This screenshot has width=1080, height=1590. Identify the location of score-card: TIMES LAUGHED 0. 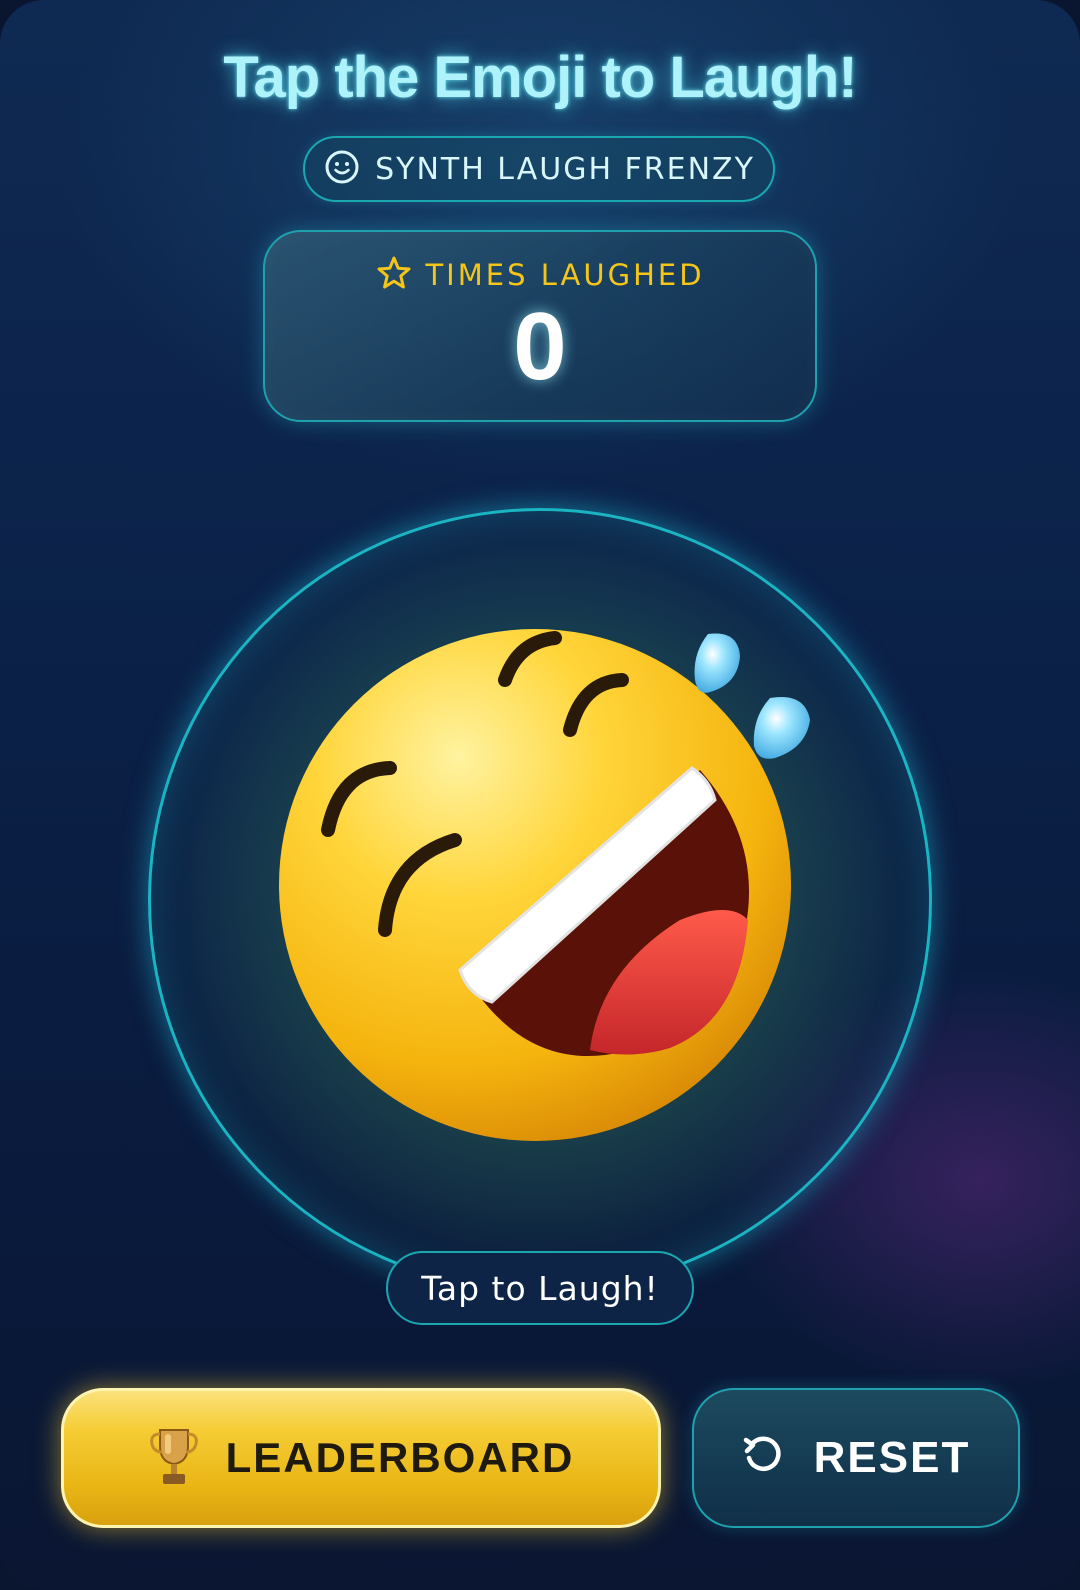
(540, 326).